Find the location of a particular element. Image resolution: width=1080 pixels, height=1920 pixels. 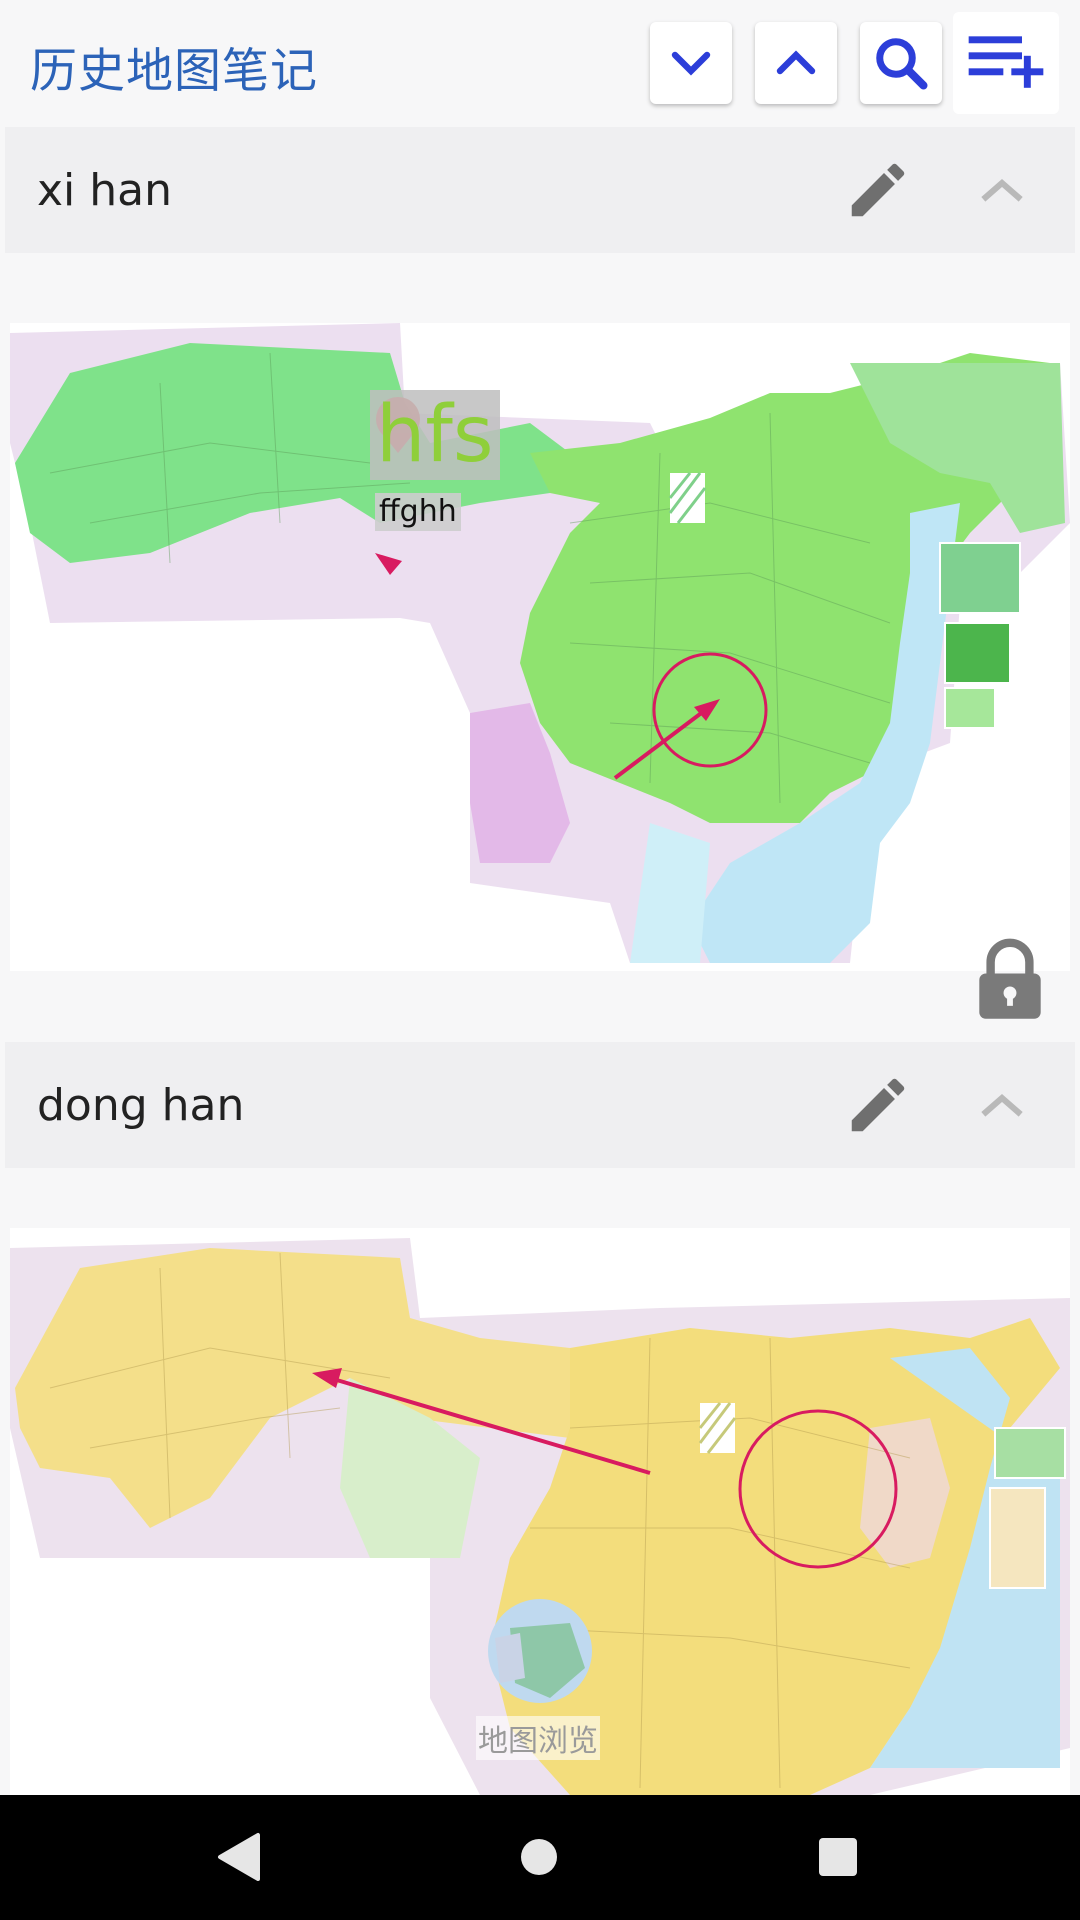

note-header-xi-han: xi han is located at coordinates (540, 190).